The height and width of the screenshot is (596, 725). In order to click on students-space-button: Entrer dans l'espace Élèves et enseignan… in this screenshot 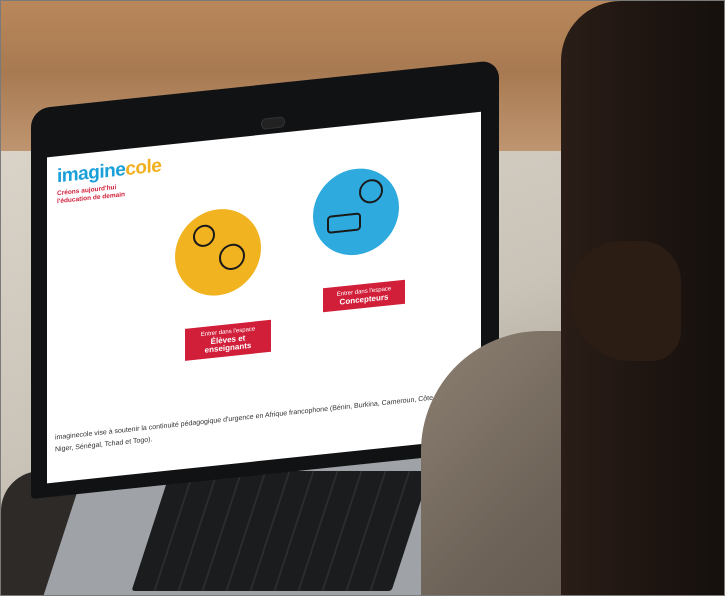, I will do `click(228, 340)`.